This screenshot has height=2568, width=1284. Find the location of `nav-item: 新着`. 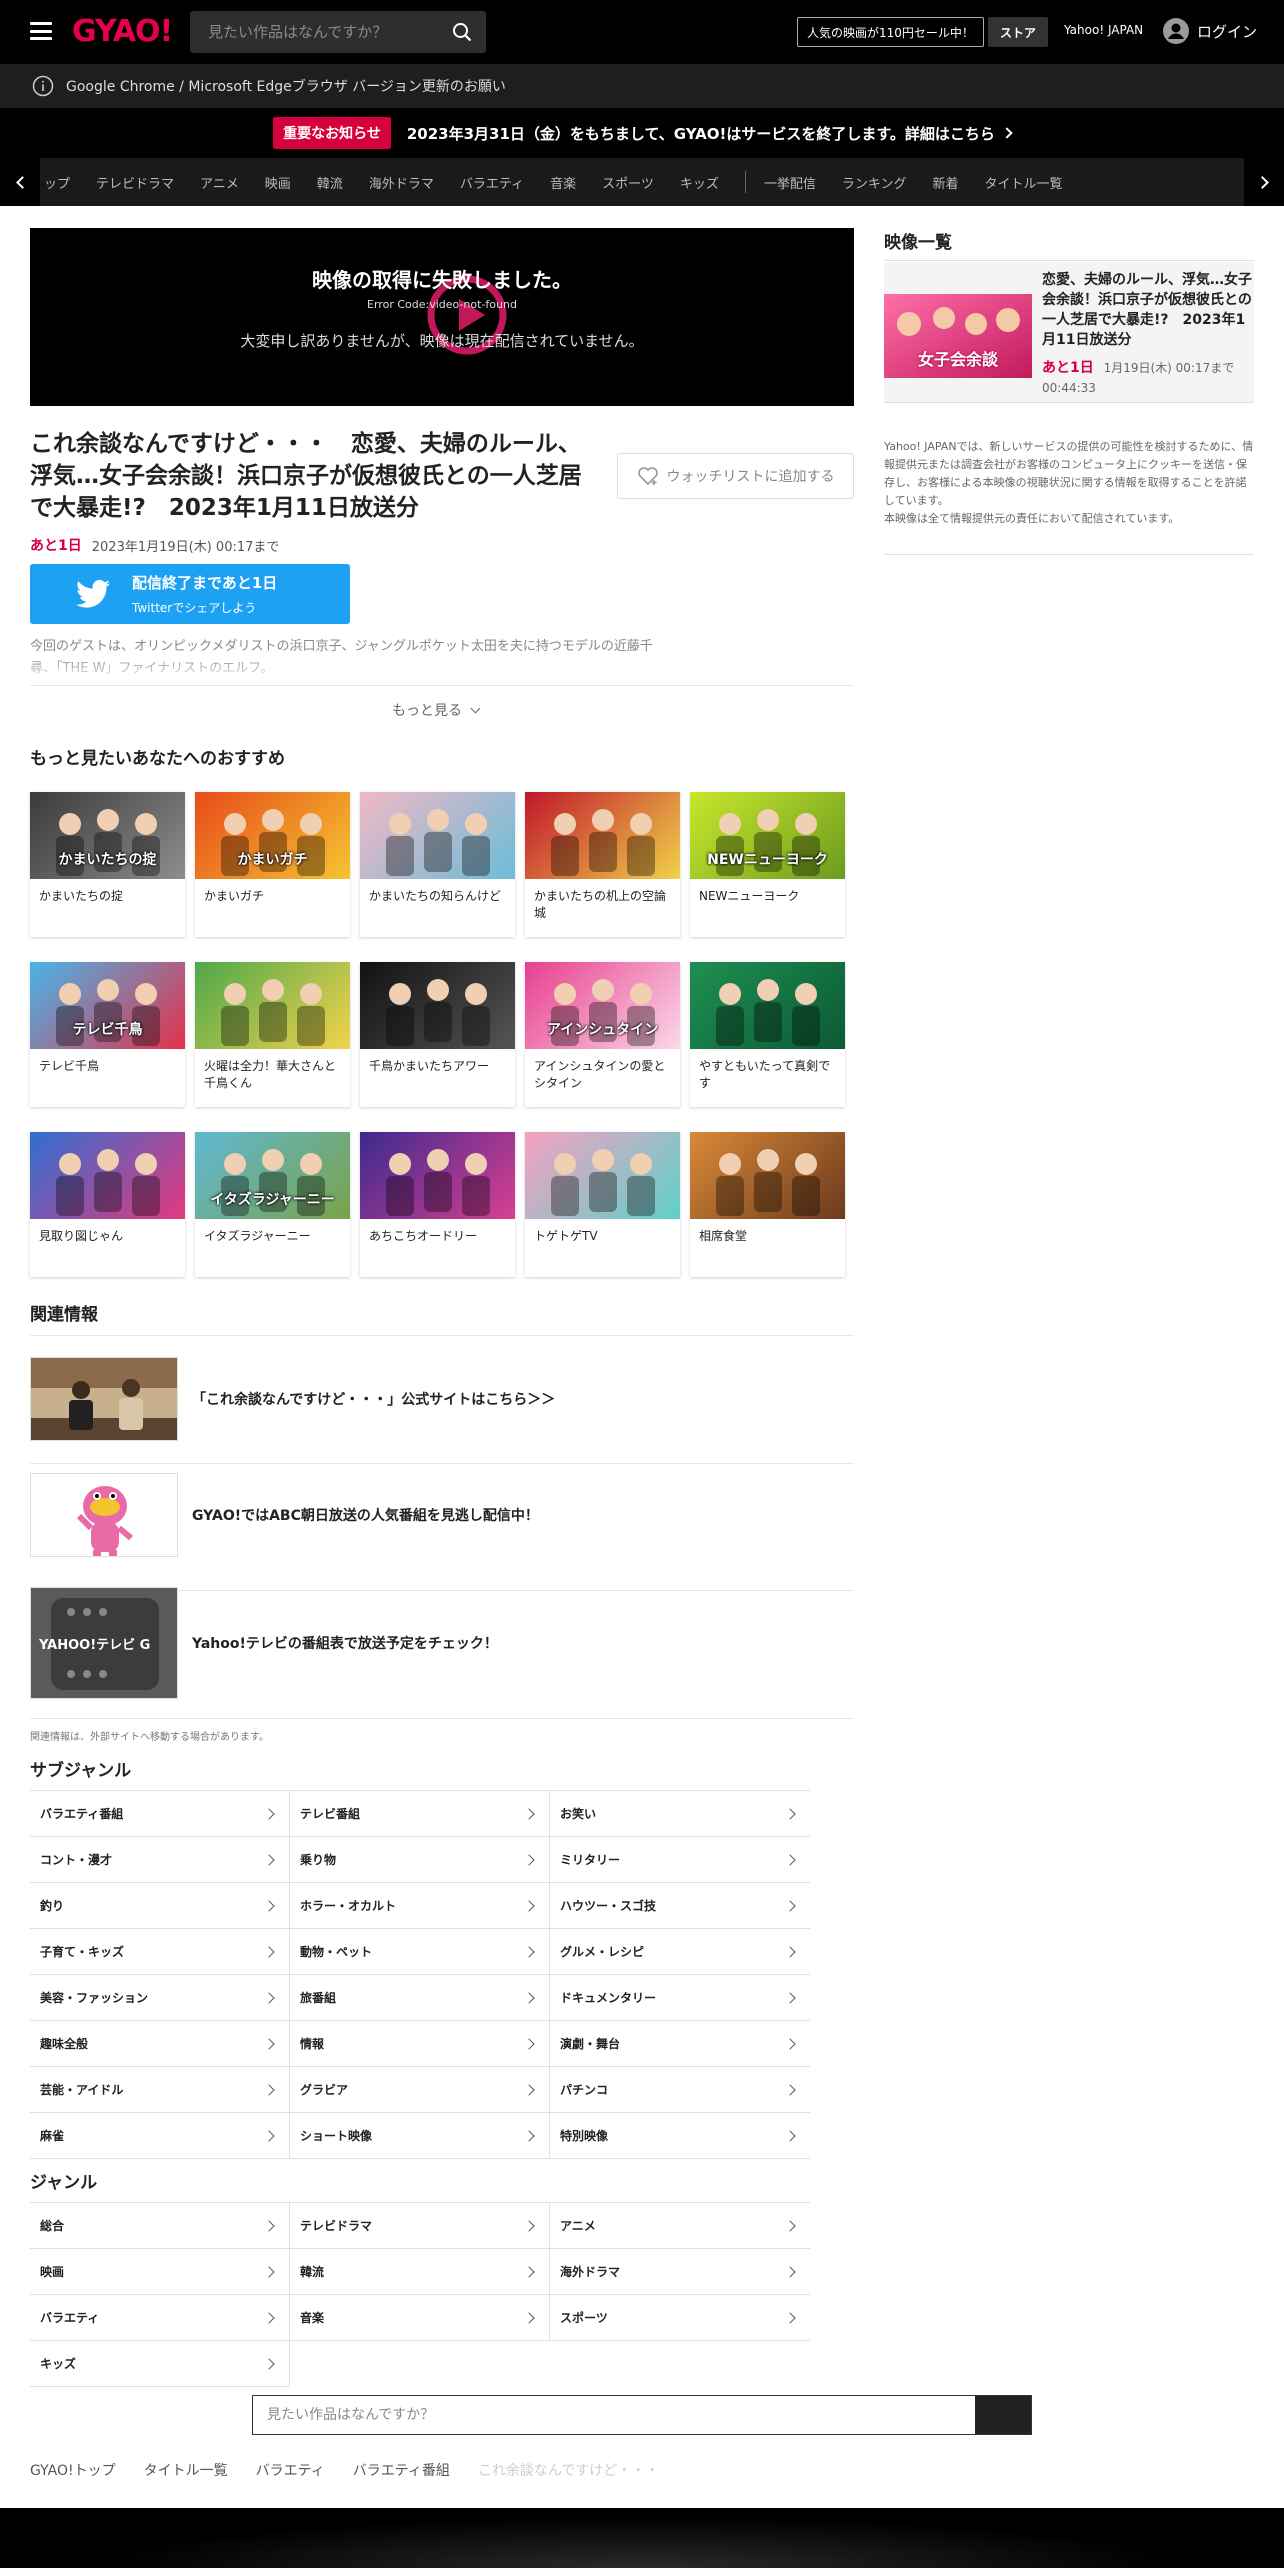

nav-item: 新着 is located at coordinates (945, 182).